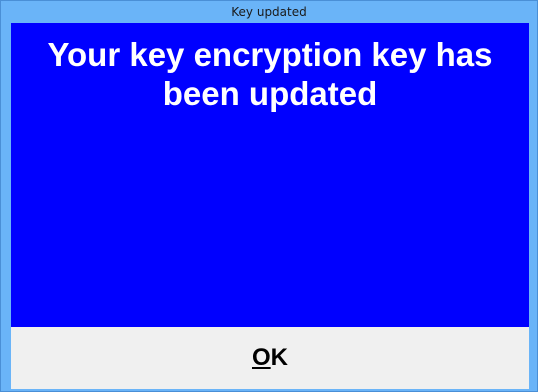 Image resolution: width=538 pixels, height=392 pixels. I want to click on ok-button-mnemonic: O, so click(261, 357).